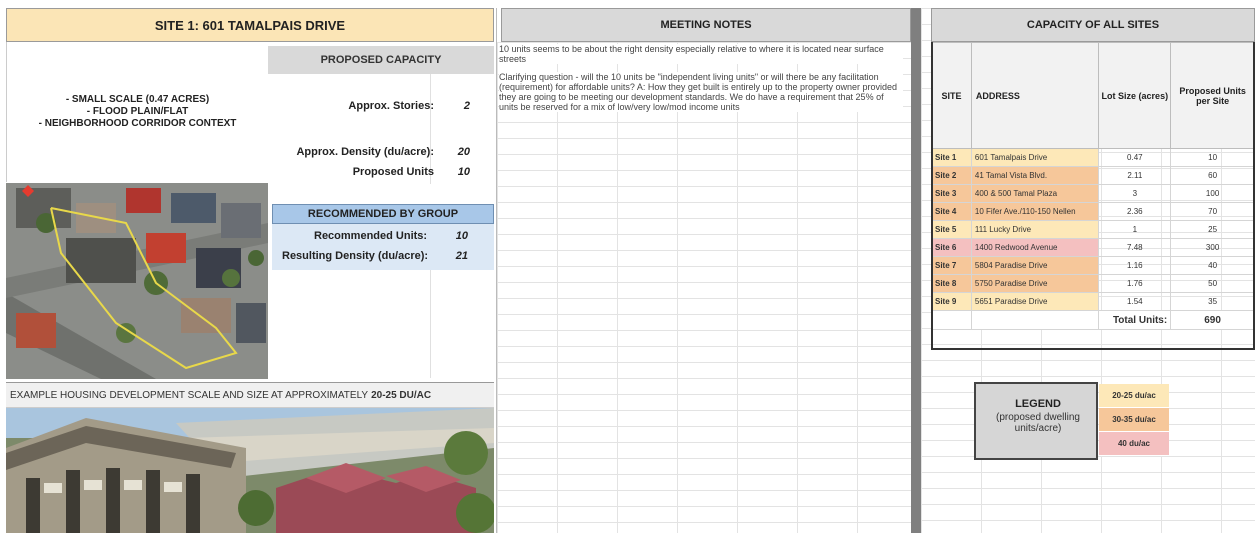 The width and height of the screenshot is (1255, 533). What do you see at coordinates (1035, 247) in the screenshot?
I see `address-cell: 1400 Redwood Avenue` at bounding box center [1035, 247].